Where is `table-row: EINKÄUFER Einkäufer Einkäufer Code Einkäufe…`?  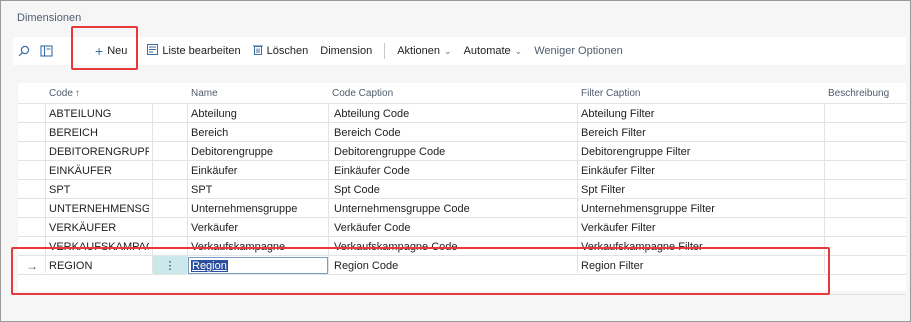
table-row: EINKÄUFER Einkäufer Einkäufer Code Einkäufe… is located at coordinates (462, 170).